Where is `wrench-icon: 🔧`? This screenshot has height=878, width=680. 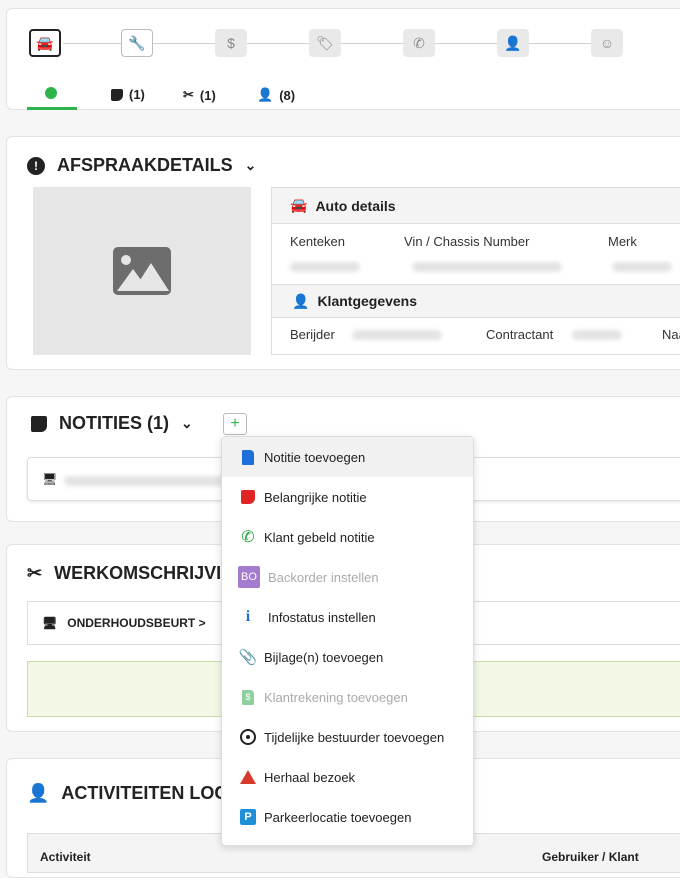
wrench-icon: 🔧 is located at coordinates (137, 42).